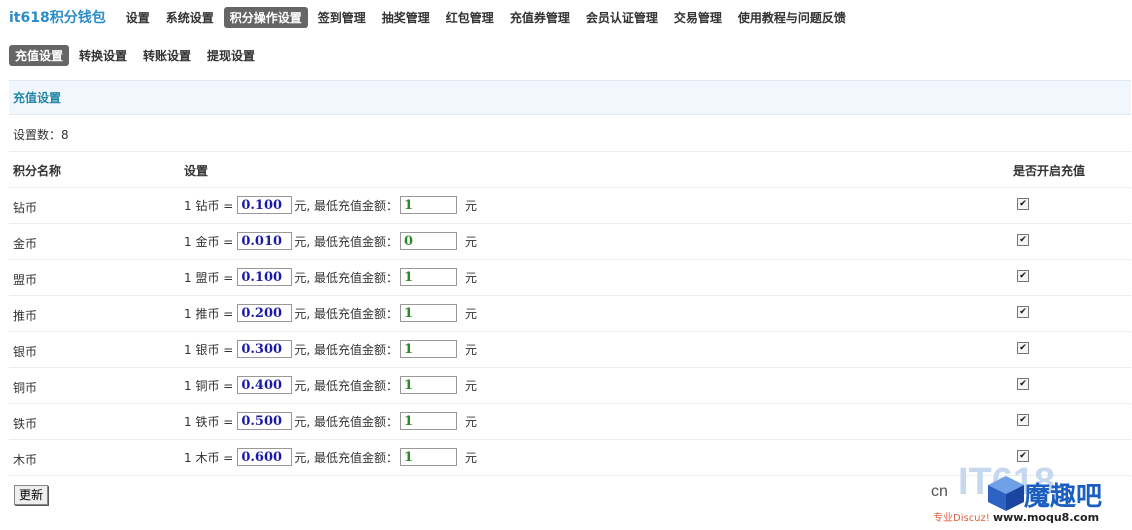  I want to click on currency-name: 木币, so click(25, 460).